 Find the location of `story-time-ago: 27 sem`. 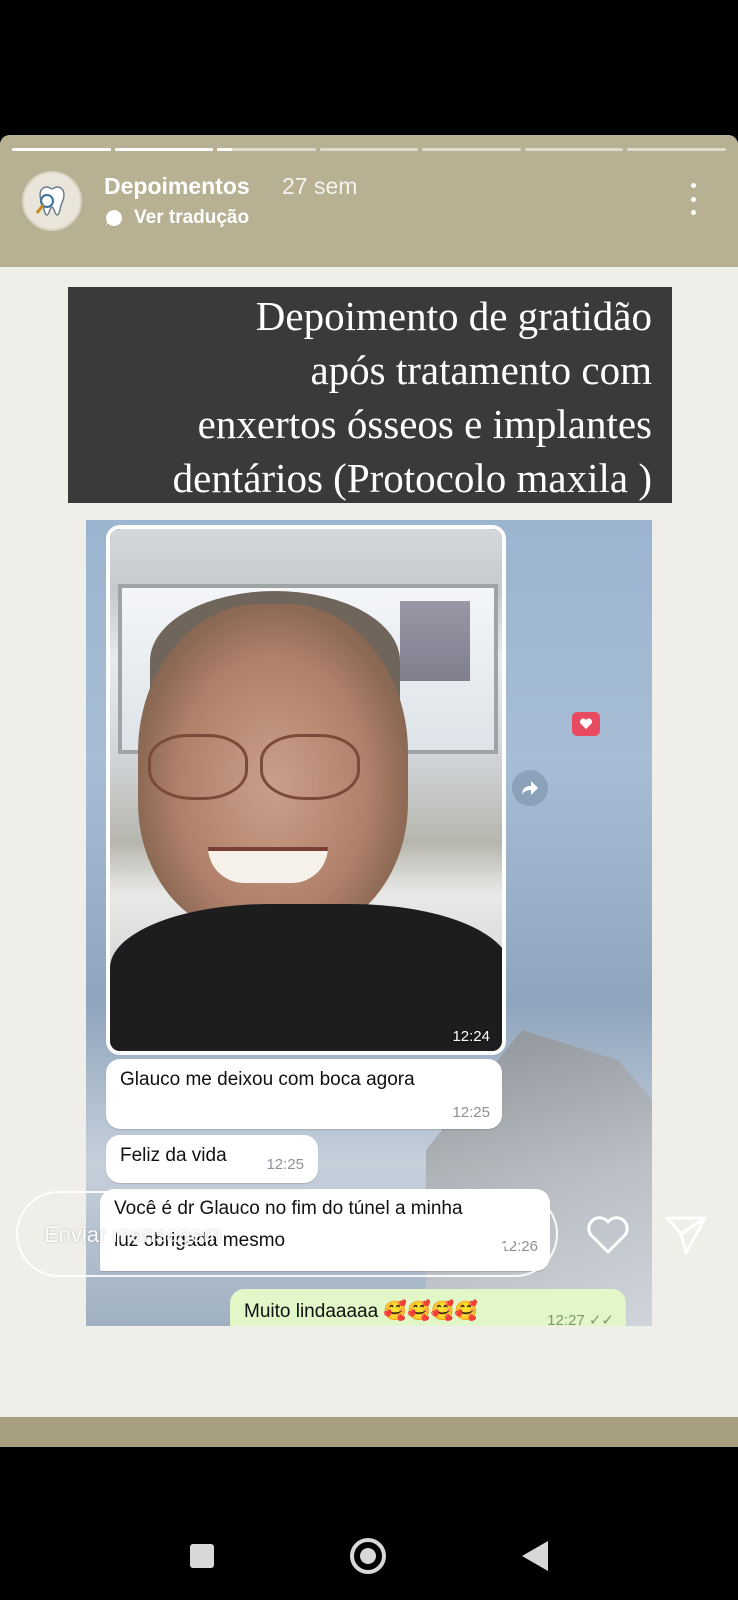

story-time-ago: 27 sem is located at coordinates (320, 186).